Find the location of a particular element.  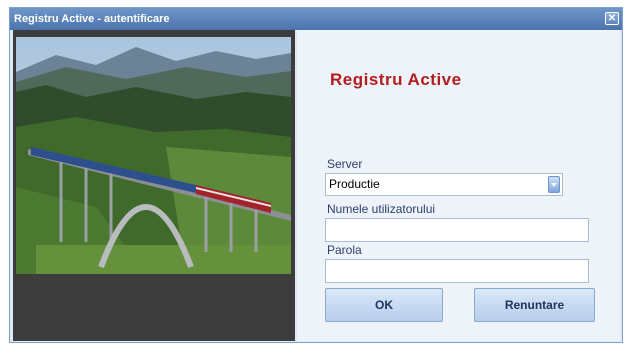

server-select: Productie is located at coordinates (444, 184).